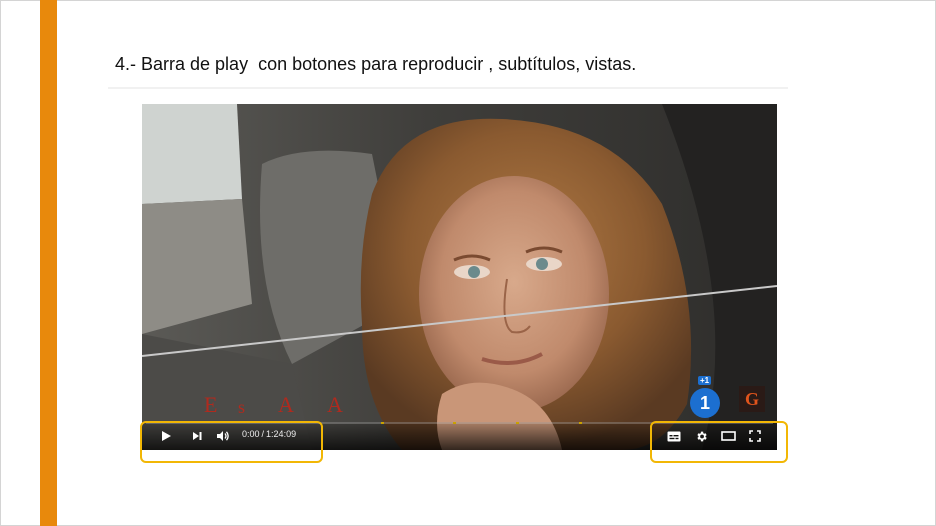 The height and width of the screenshot is (526, 936). Describe the element at coordinates (211, 404) in the screenshot. I see `overlay-letter: E` at that location.